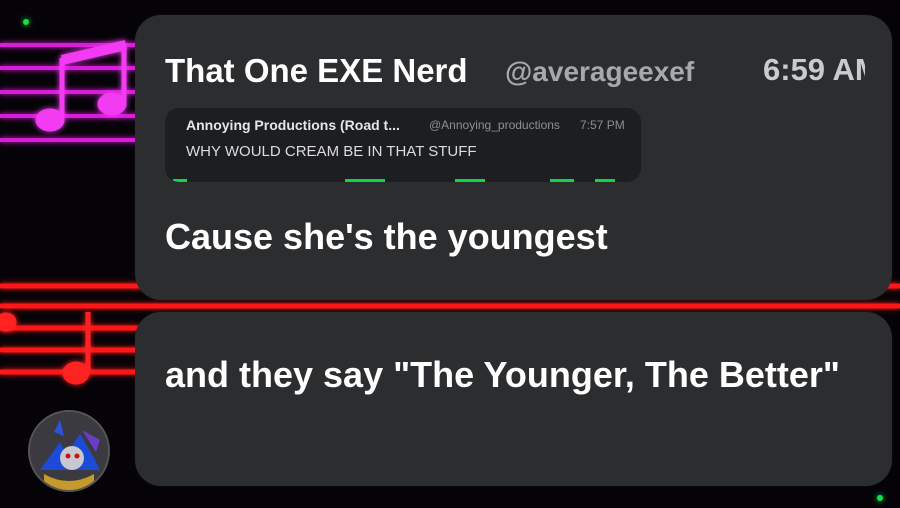 Image resolution: width=900 pixels, height=508 pixels. I want to click on second-message-text: and they say "The Younger, The Better", so click(510, 375).